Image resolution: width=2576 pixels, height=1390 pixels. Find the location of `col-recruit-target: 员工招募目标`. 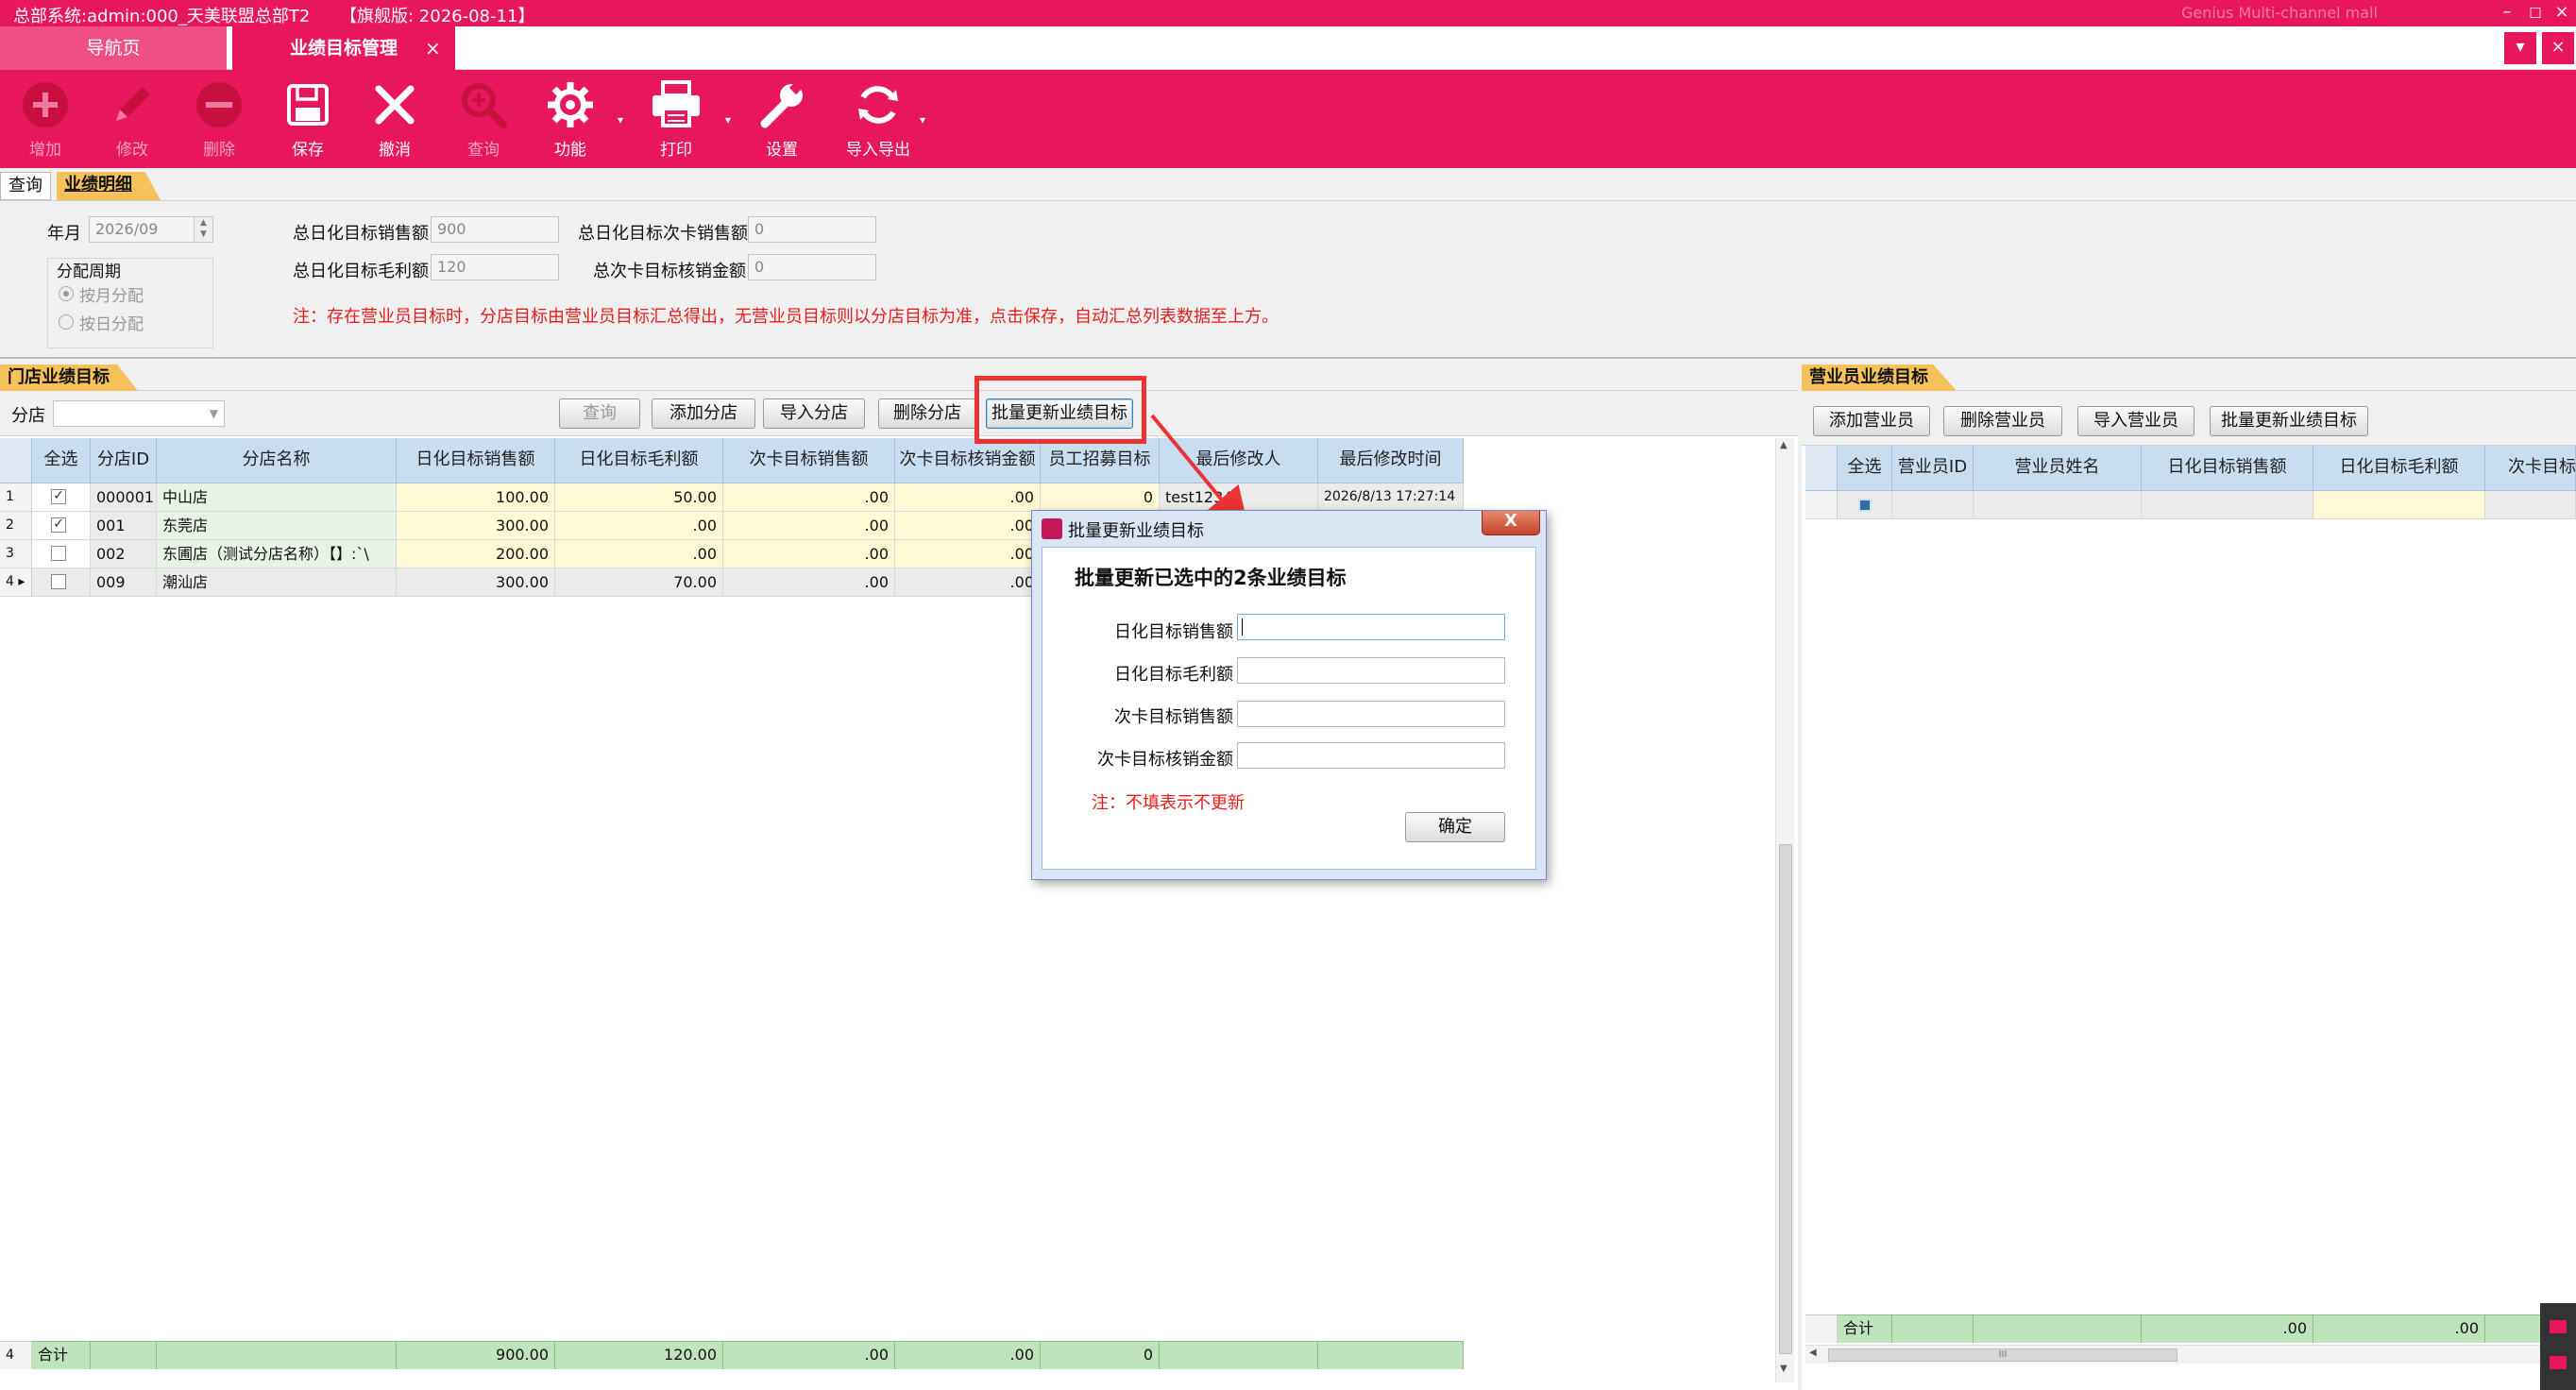

col-recruit-target: 员工招募目标 is located at coordinates (1100, 460).